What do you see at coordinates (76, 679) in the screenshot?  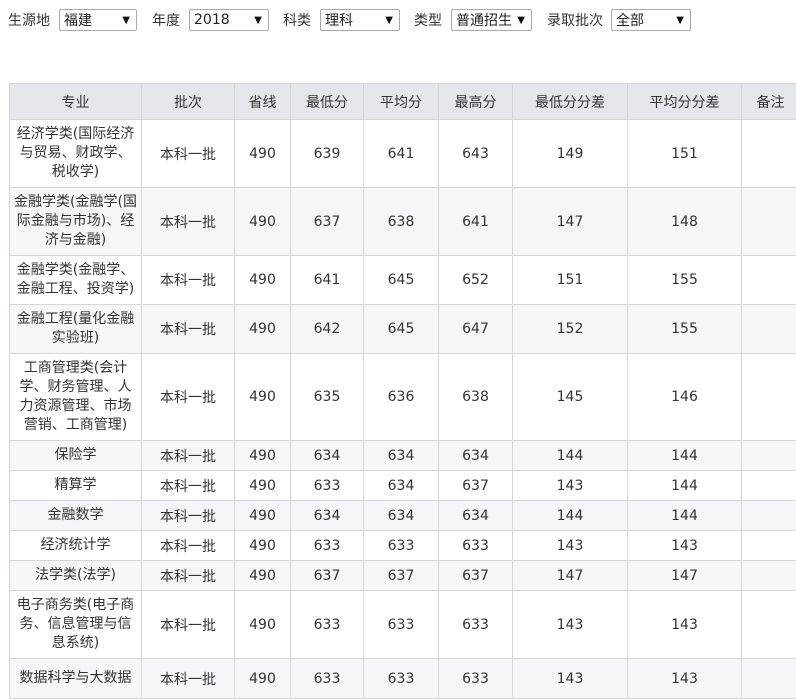 I see `major-cell: 数据科学与大数据` at bounding box center [76, 679].